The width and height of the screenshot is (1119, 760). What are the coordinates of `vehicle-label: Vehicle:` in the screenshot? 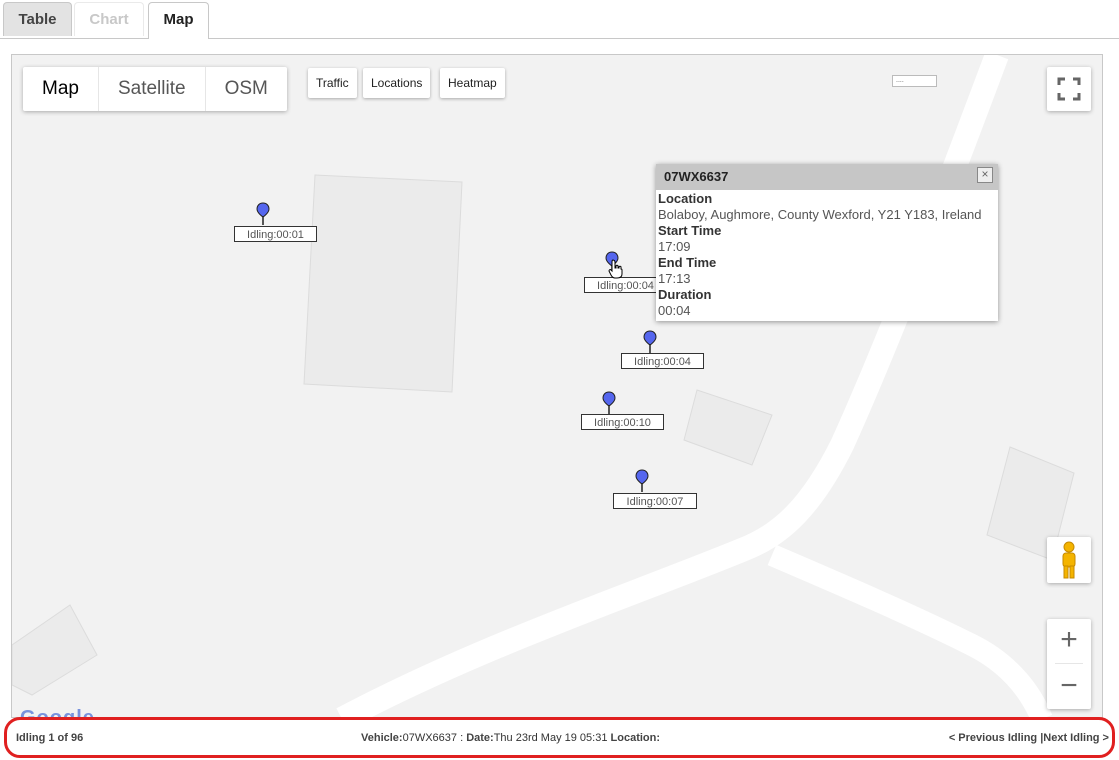 It's located at (382, 738).